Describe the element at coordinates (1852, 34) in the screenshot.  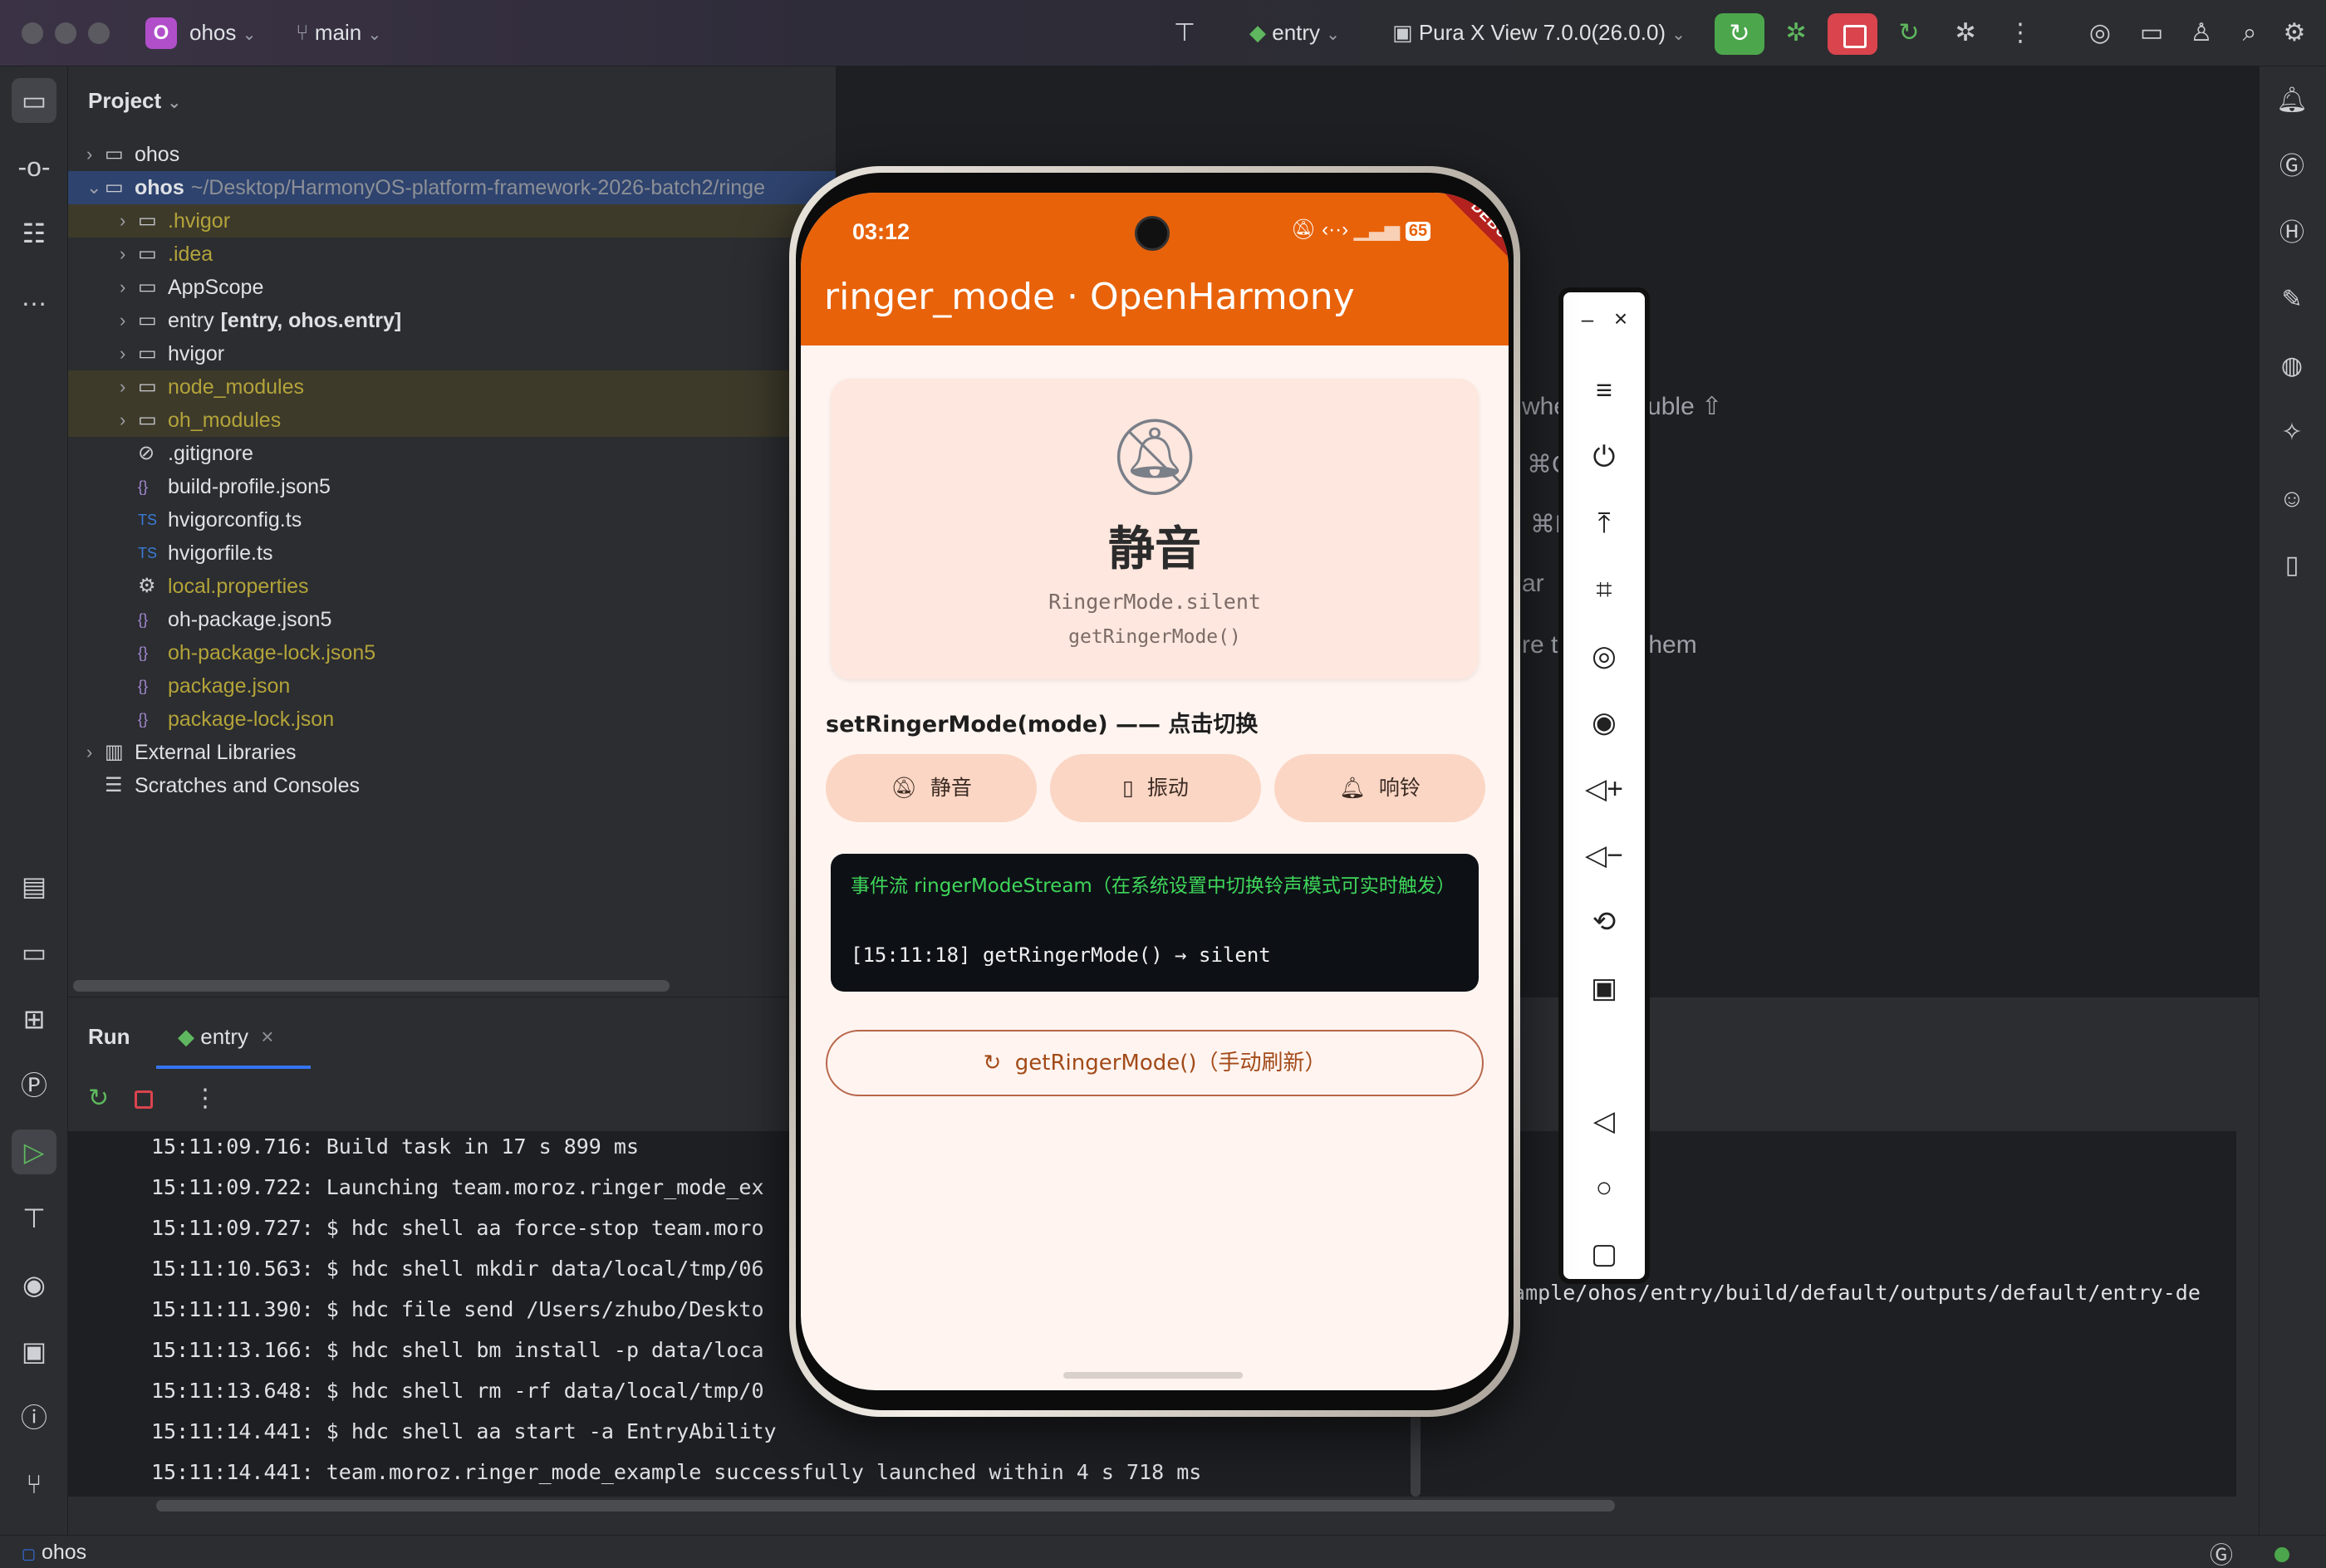
I see `stop-button` at that location.